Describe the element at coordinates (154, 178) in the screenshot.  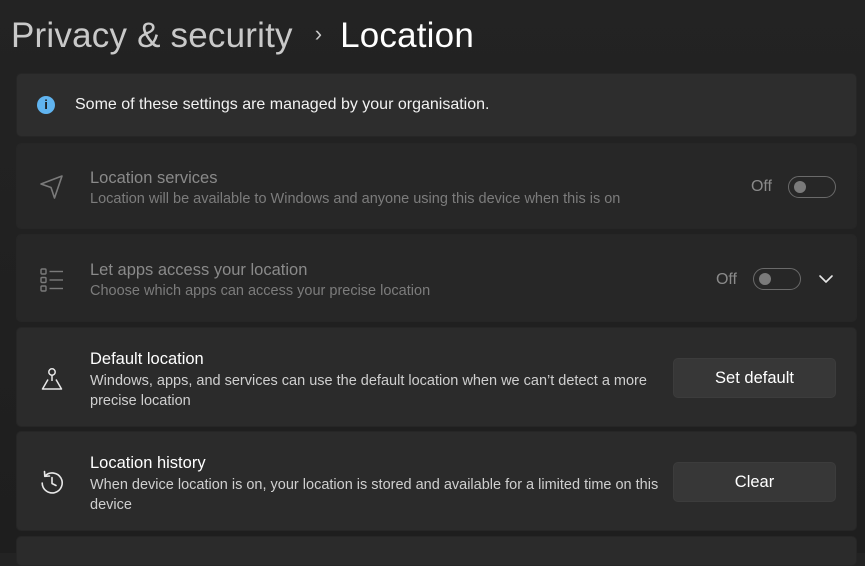
I see `location-services-title: Location services` at that location.